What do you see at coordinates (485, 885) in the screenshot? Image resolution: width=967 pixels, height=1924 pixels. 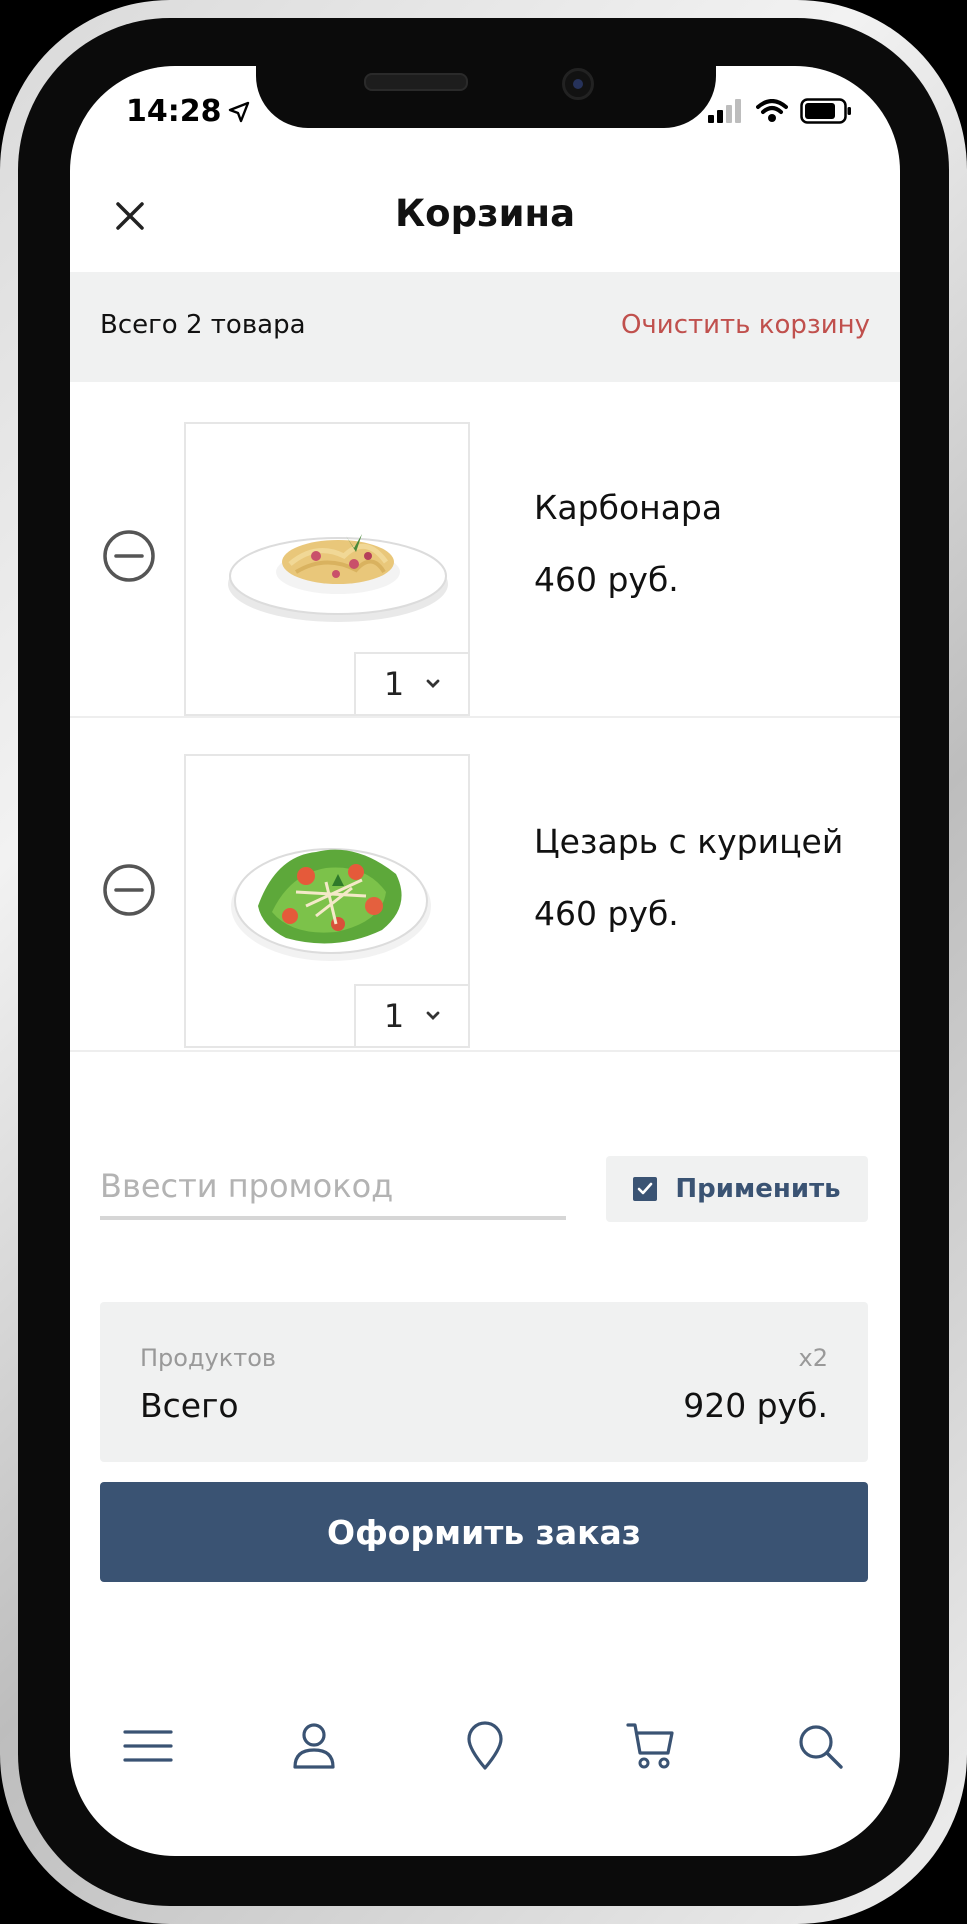 I see `cart-item: 1 Цезарь с курицей 460 руб.` at bounding box center [485, 885].